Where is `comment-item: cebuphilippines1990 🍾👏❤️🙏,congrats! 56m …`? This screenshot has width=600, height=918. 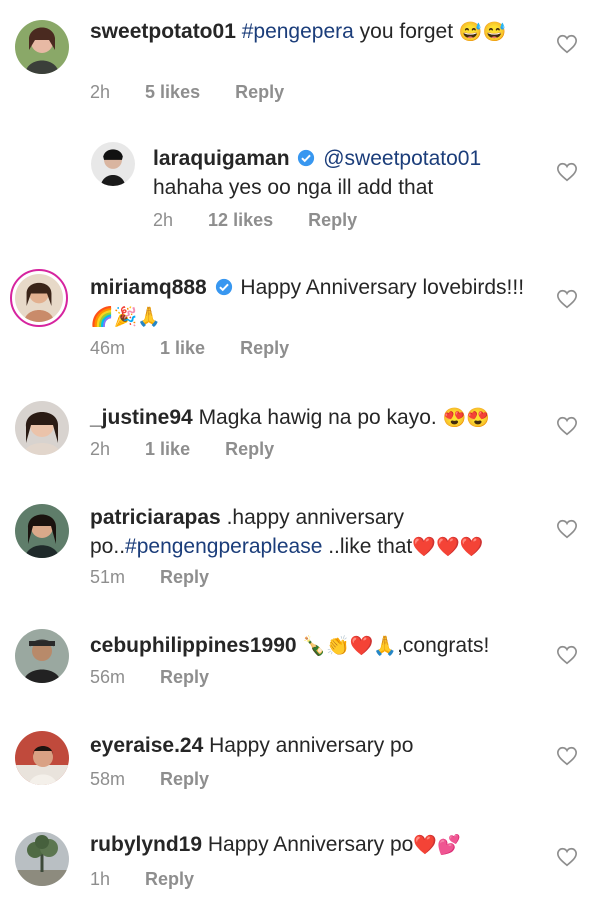
comment-item: cebuphilippines1990 🍾👏❤️🙏,congrats! 56m … is located at coordinates (300, 665).